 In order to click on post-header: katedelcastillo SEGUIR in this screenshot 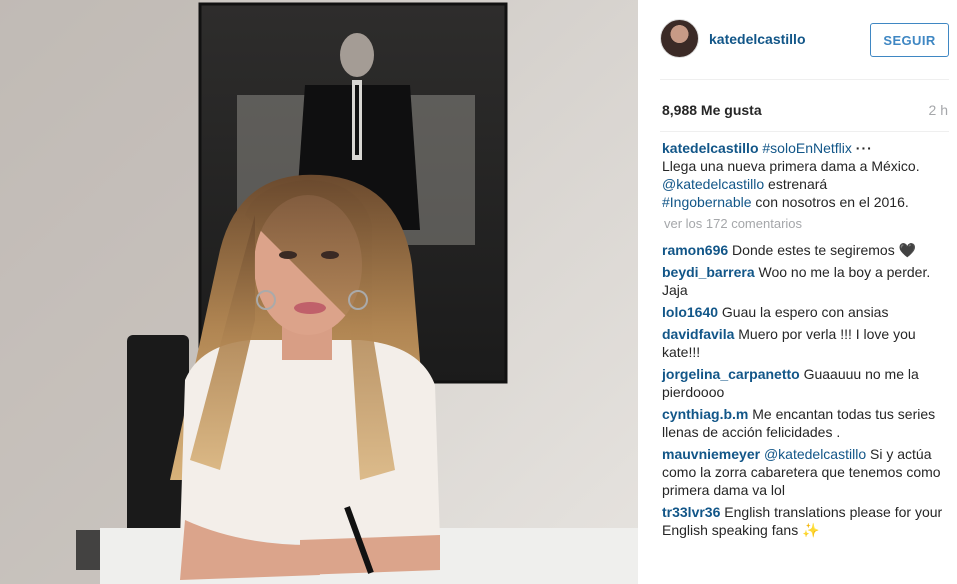, I will do `click(797, 40)`.